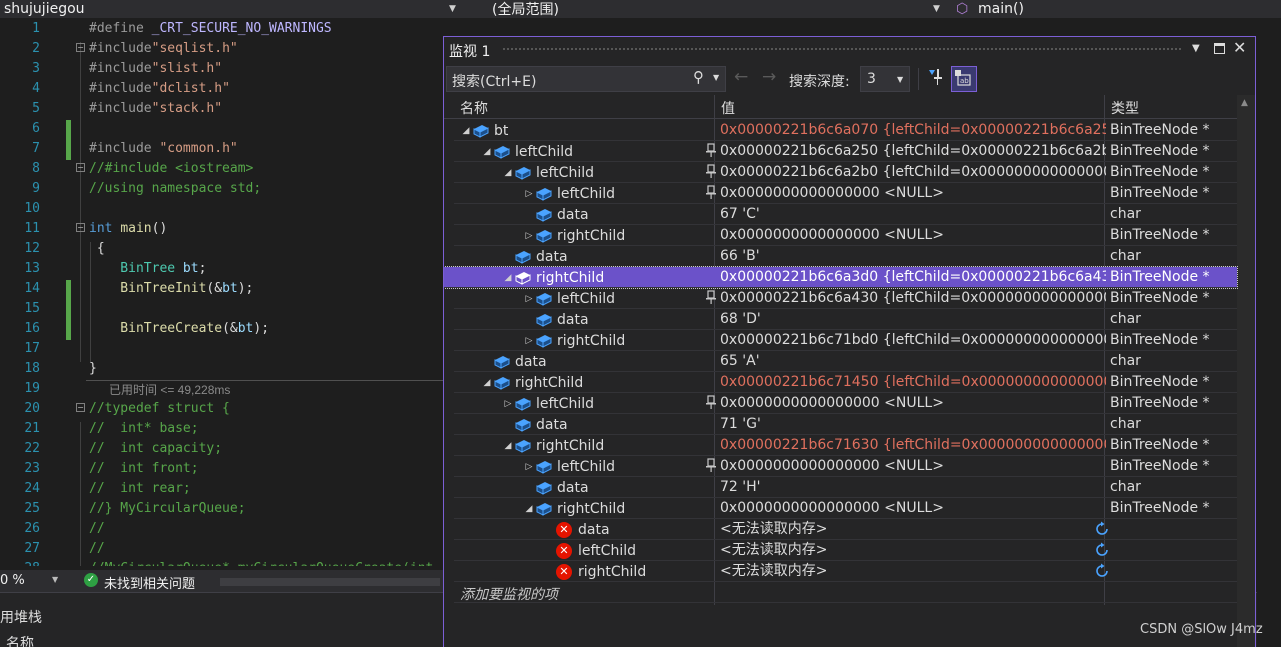 The height and width of the screenshot is (647, 1281). Describe the element at coordinates (222, 549) in the screenshot. I see `code-line: 27 //` at that location.